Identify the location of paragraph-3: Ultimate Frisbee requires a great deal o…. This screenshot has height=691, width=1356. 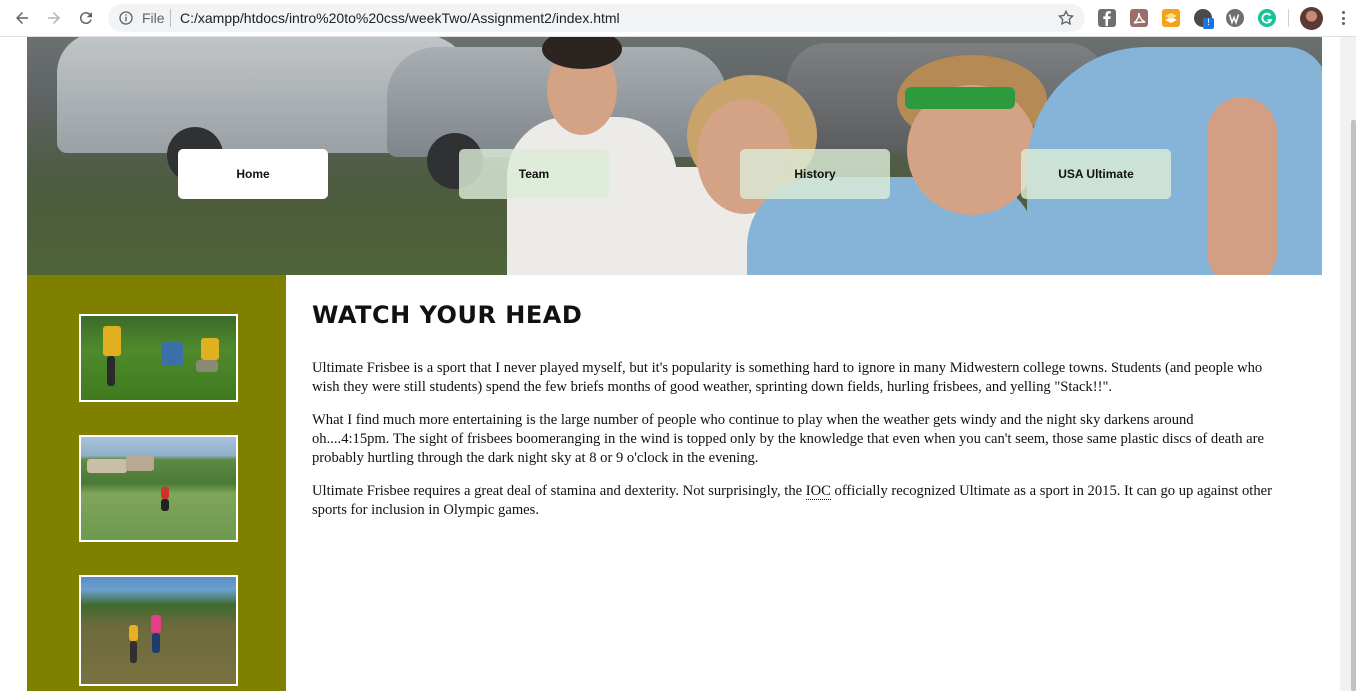
(792, 501).